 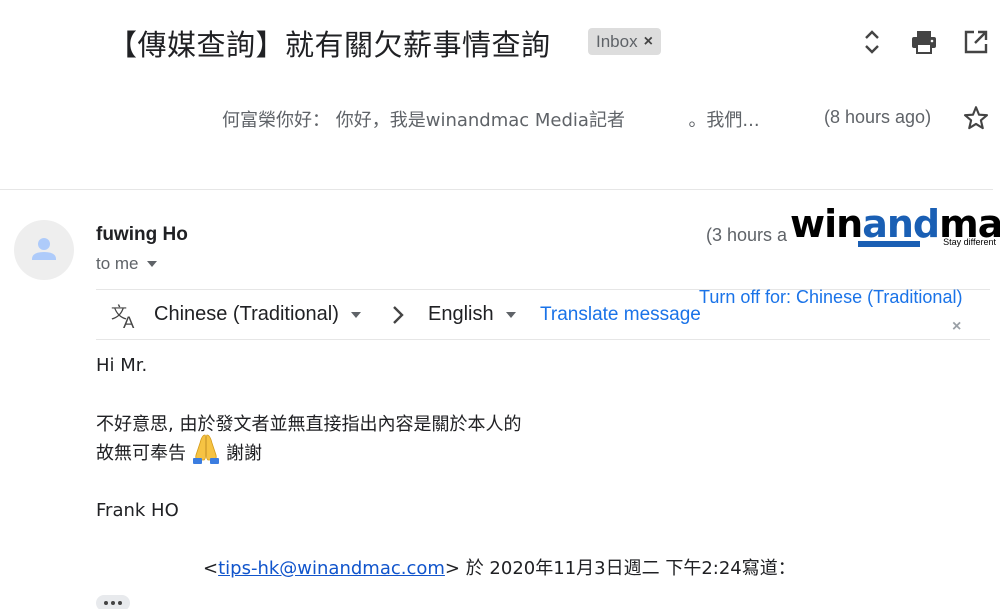 I want to click on logo-tagline: Stay different, so click(x=969, y=242).